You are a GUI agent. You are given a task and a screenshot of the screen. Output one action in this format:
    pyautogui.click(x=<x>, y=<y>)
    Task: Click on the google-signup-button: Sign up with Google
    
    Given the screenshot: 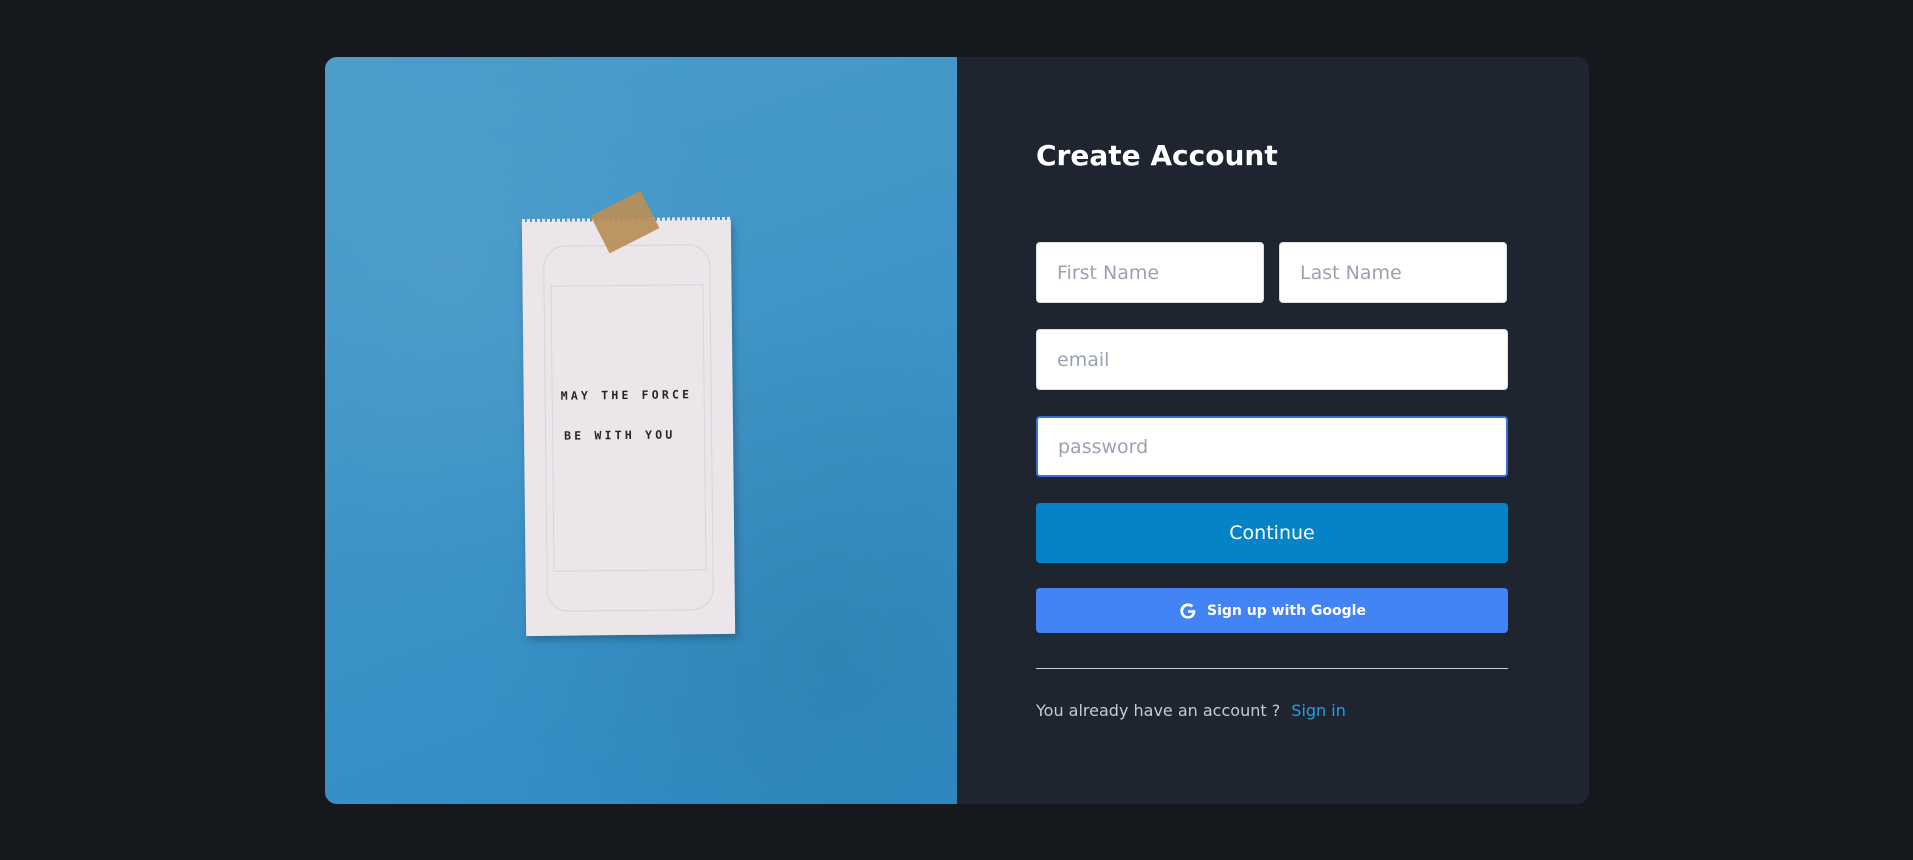 What is the action you would take?
    pyautogui.click(x=1272, y=610)
    